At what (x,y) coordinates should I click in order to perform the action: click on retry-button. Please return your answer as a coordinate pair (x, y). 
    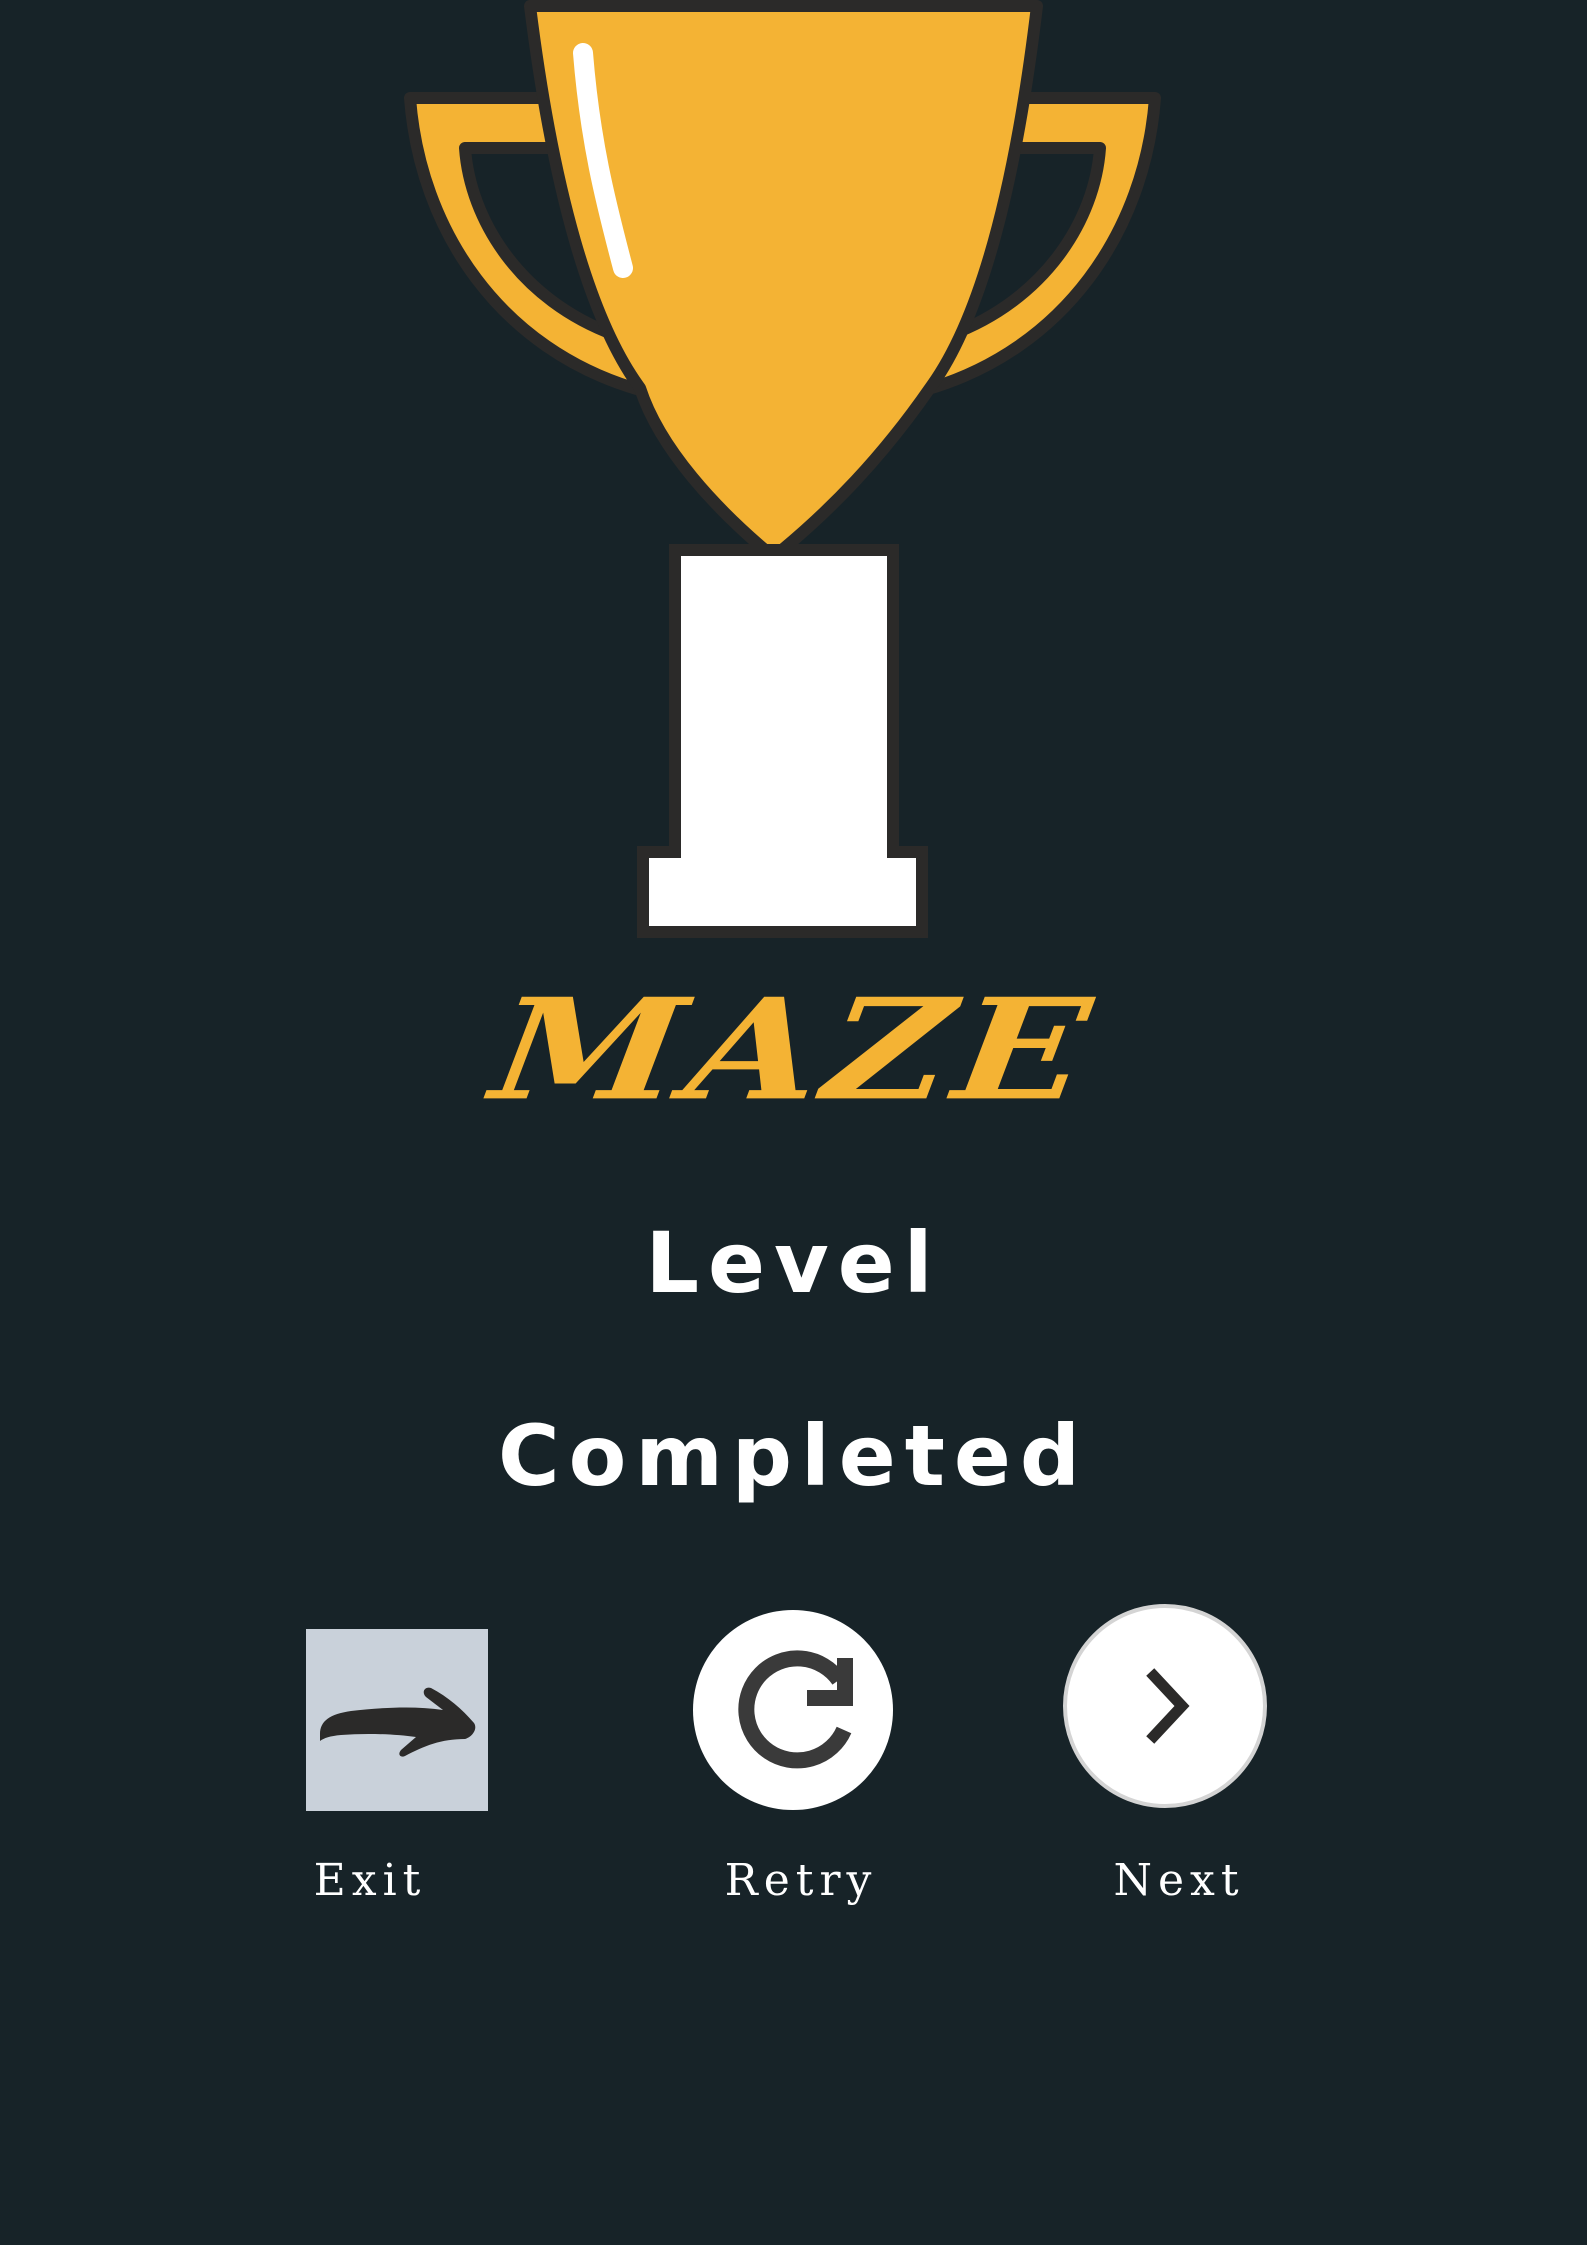
    Looking at the image, I should click on (793, 1710).